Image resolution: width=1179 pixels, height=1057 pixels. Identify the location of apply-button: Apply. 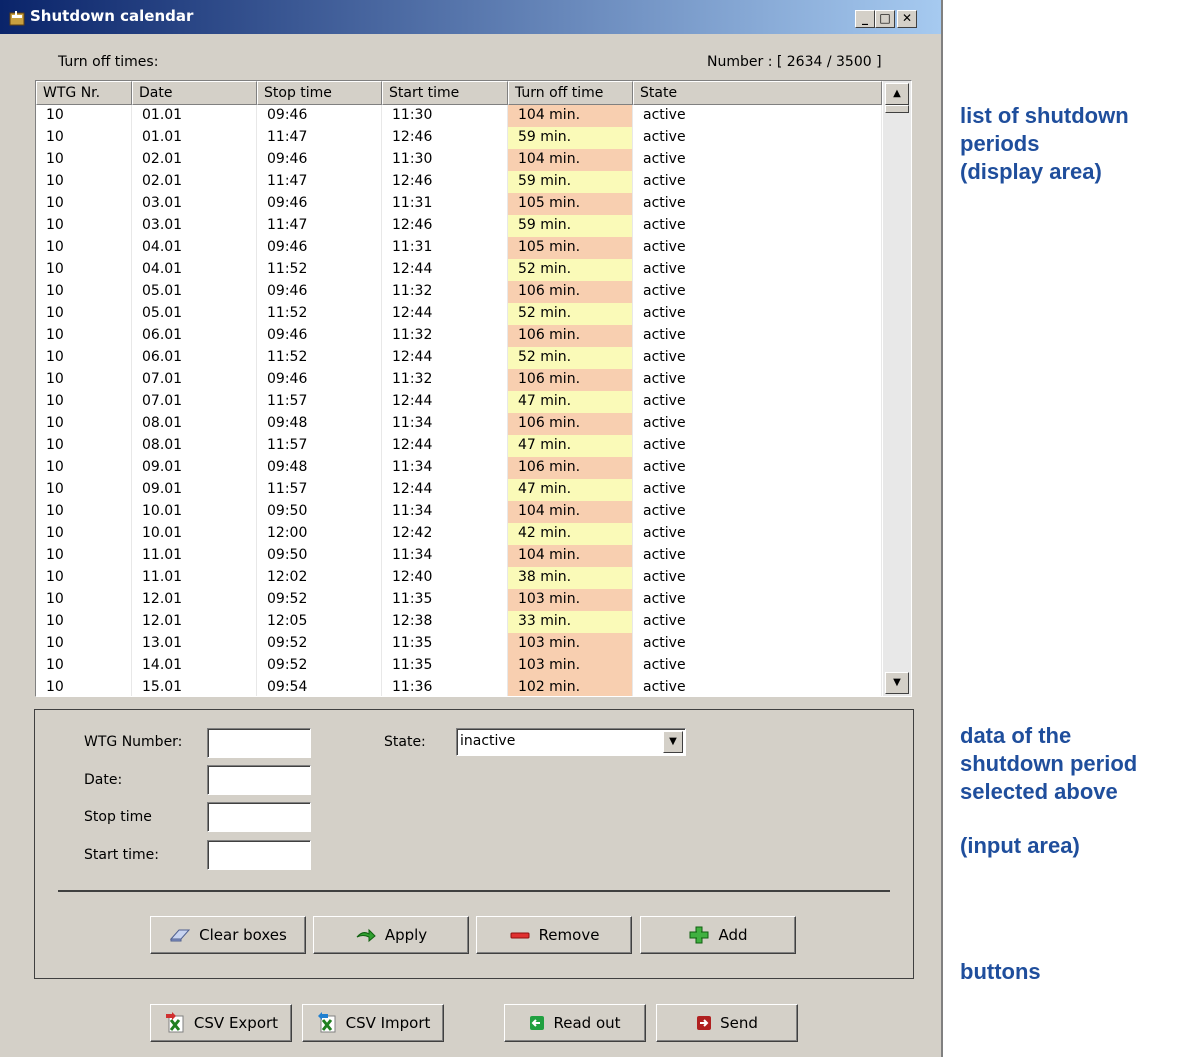
(391, 935).